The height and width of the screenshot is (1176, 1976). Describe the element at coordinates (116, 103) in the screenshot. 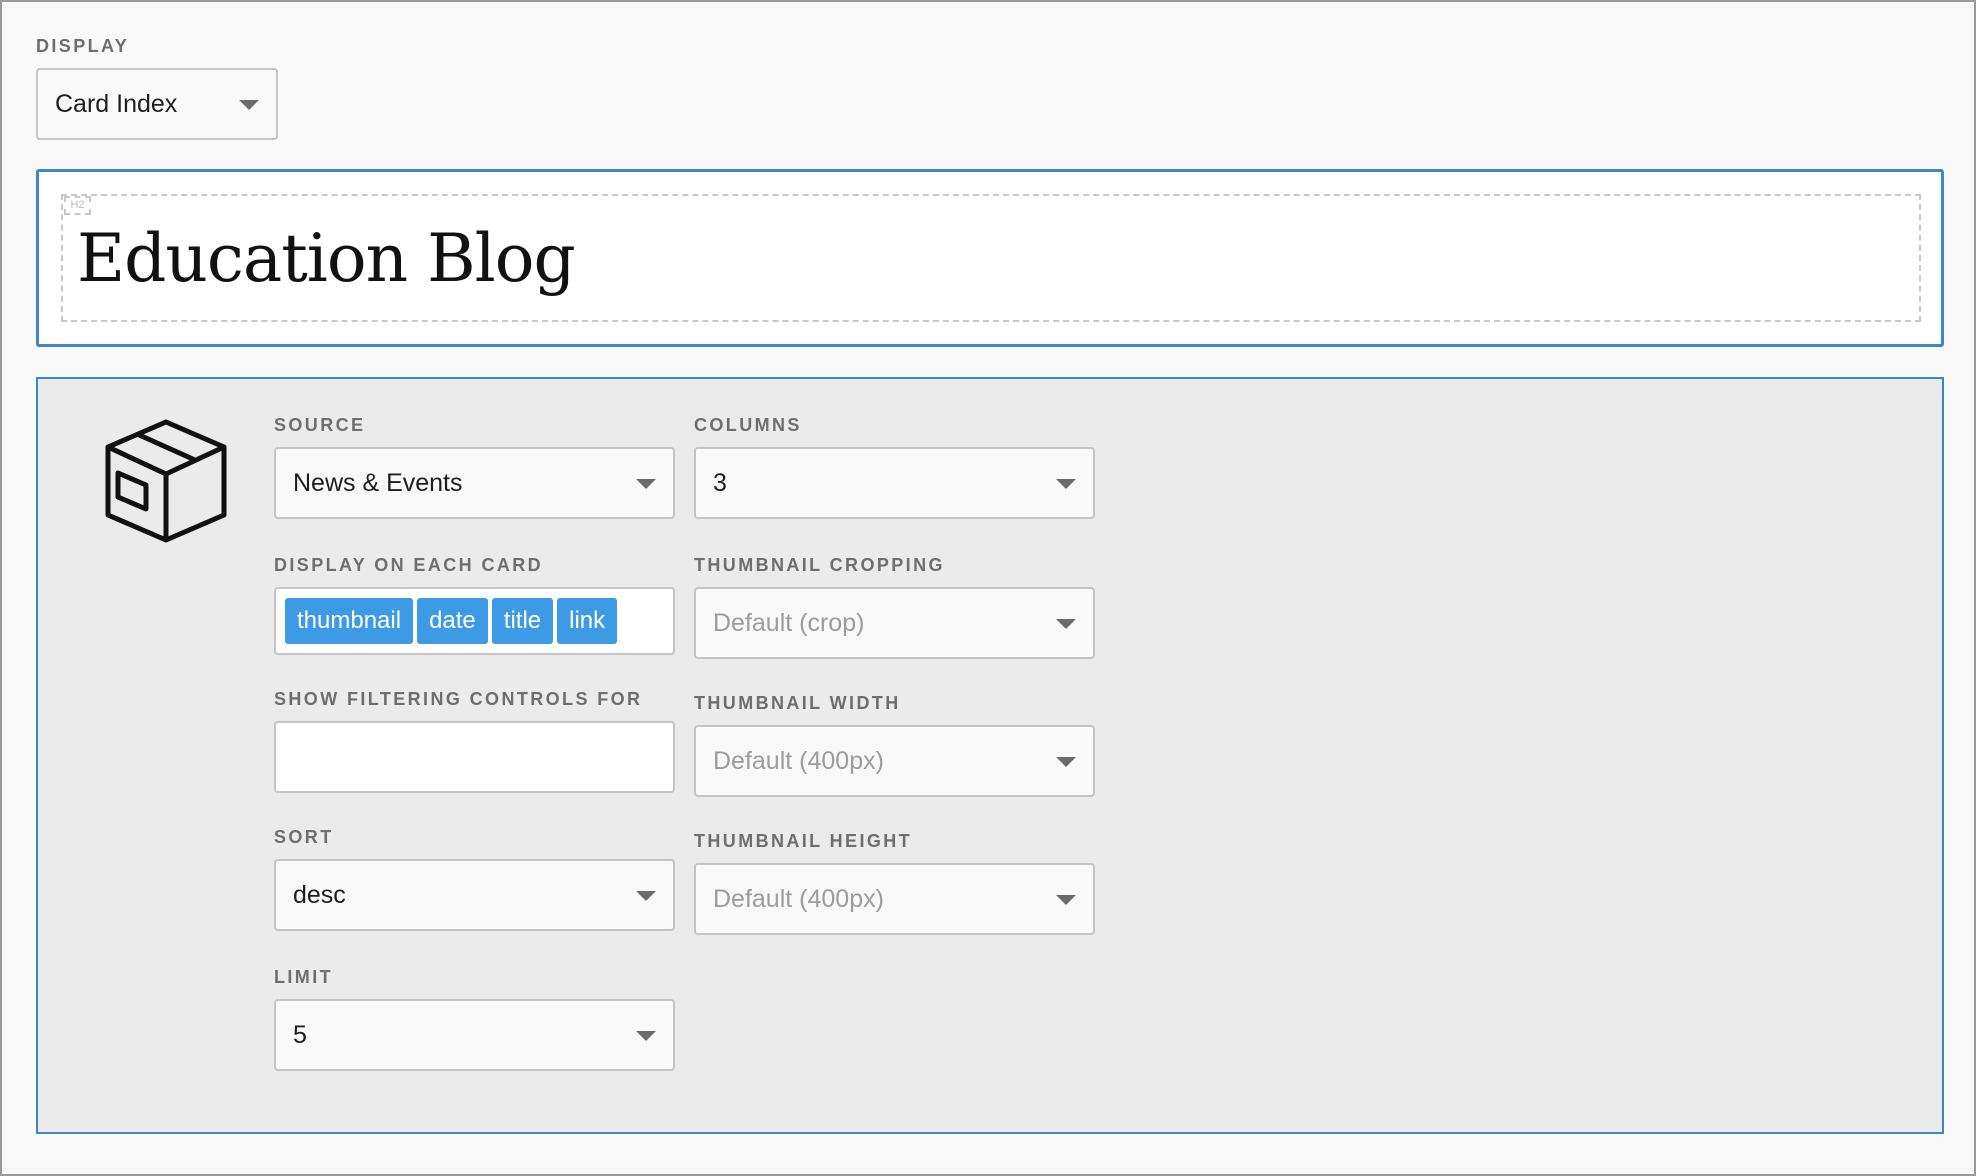

I see `display-select-value: Card Index` at that location.